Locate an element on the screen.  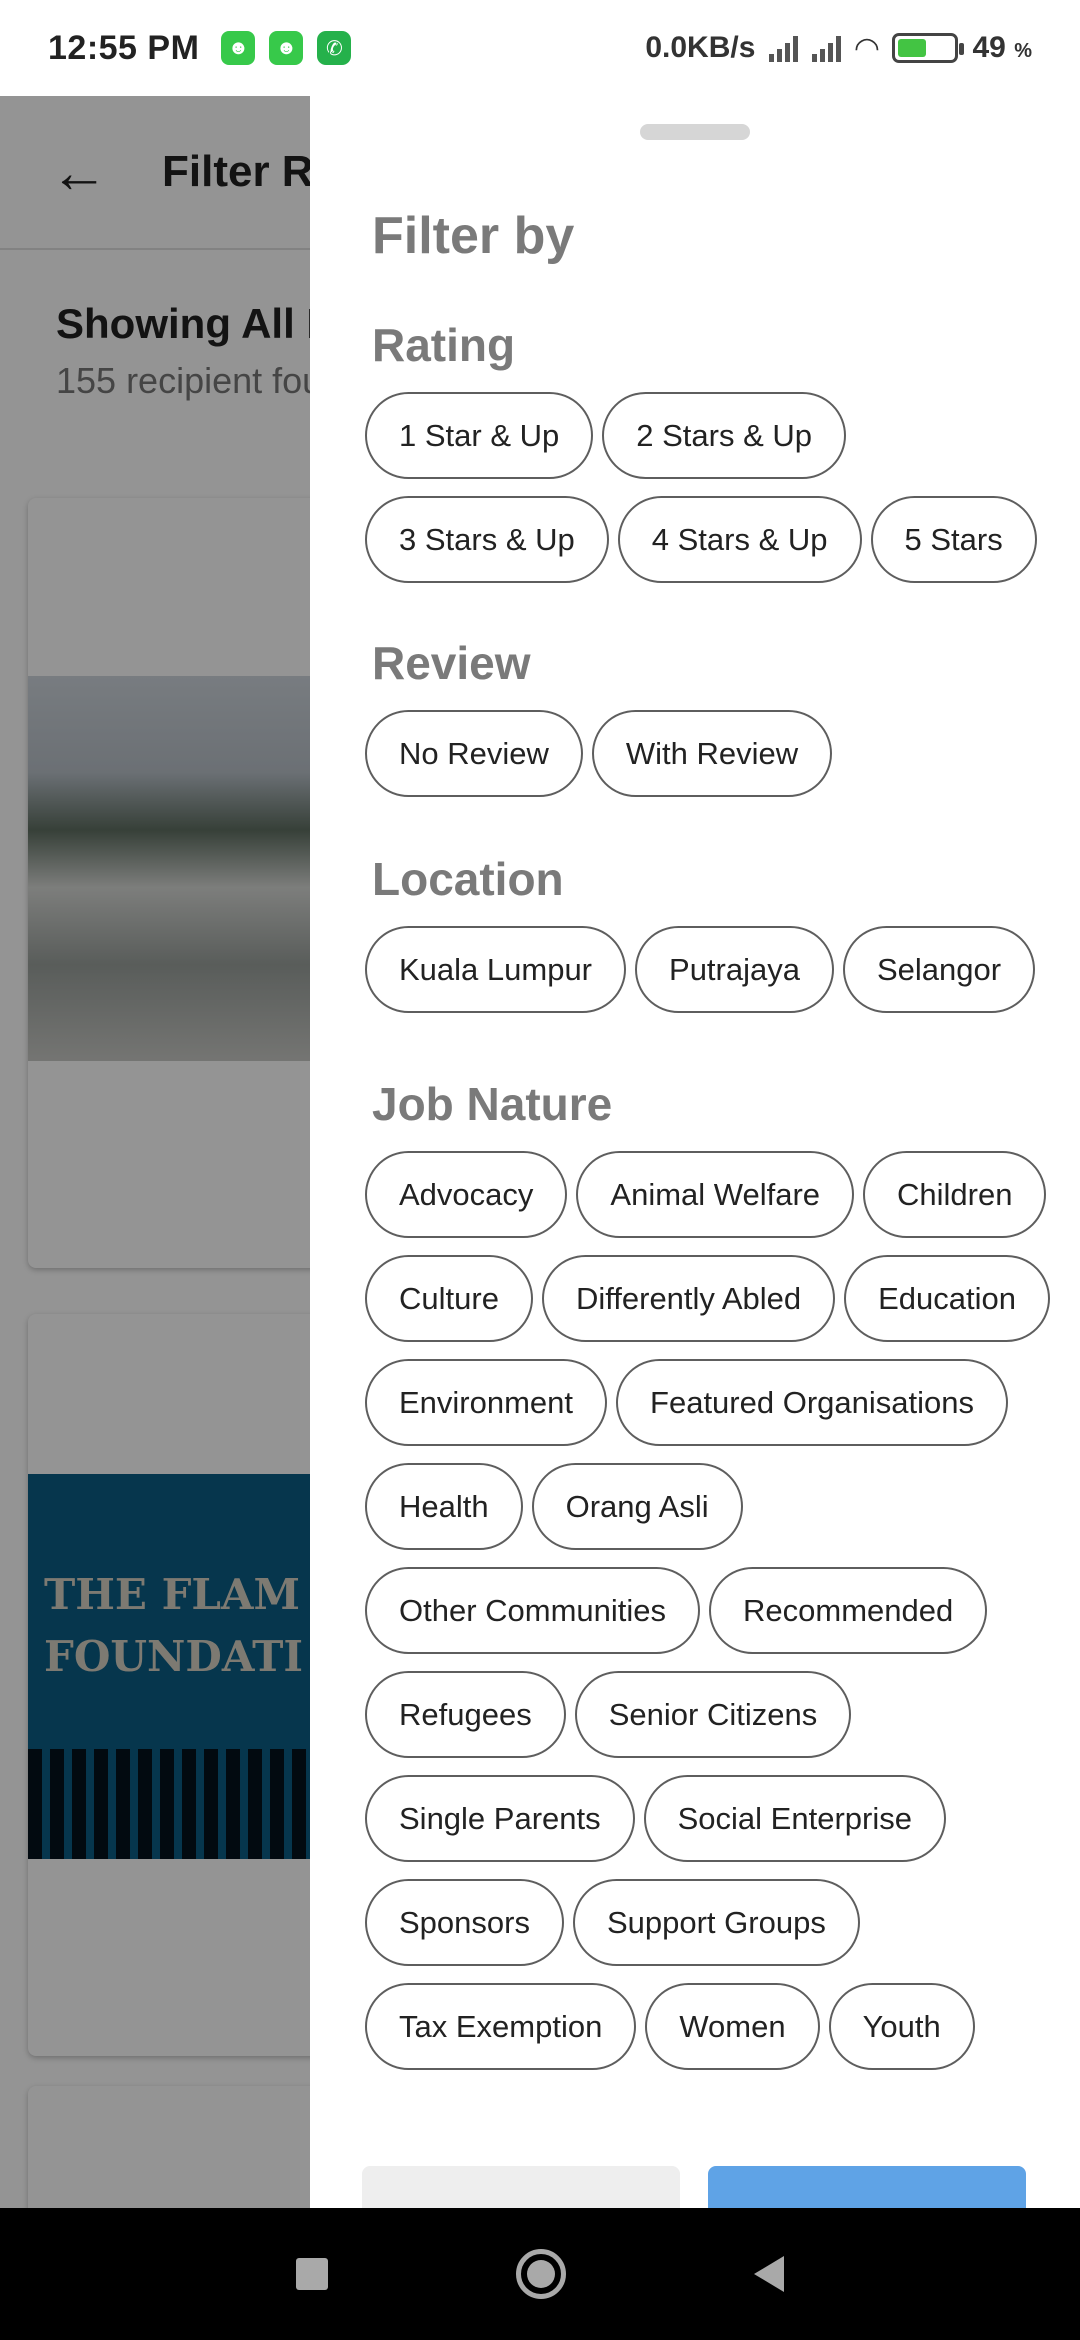
apply-button is located at coordinates (867, 2187).